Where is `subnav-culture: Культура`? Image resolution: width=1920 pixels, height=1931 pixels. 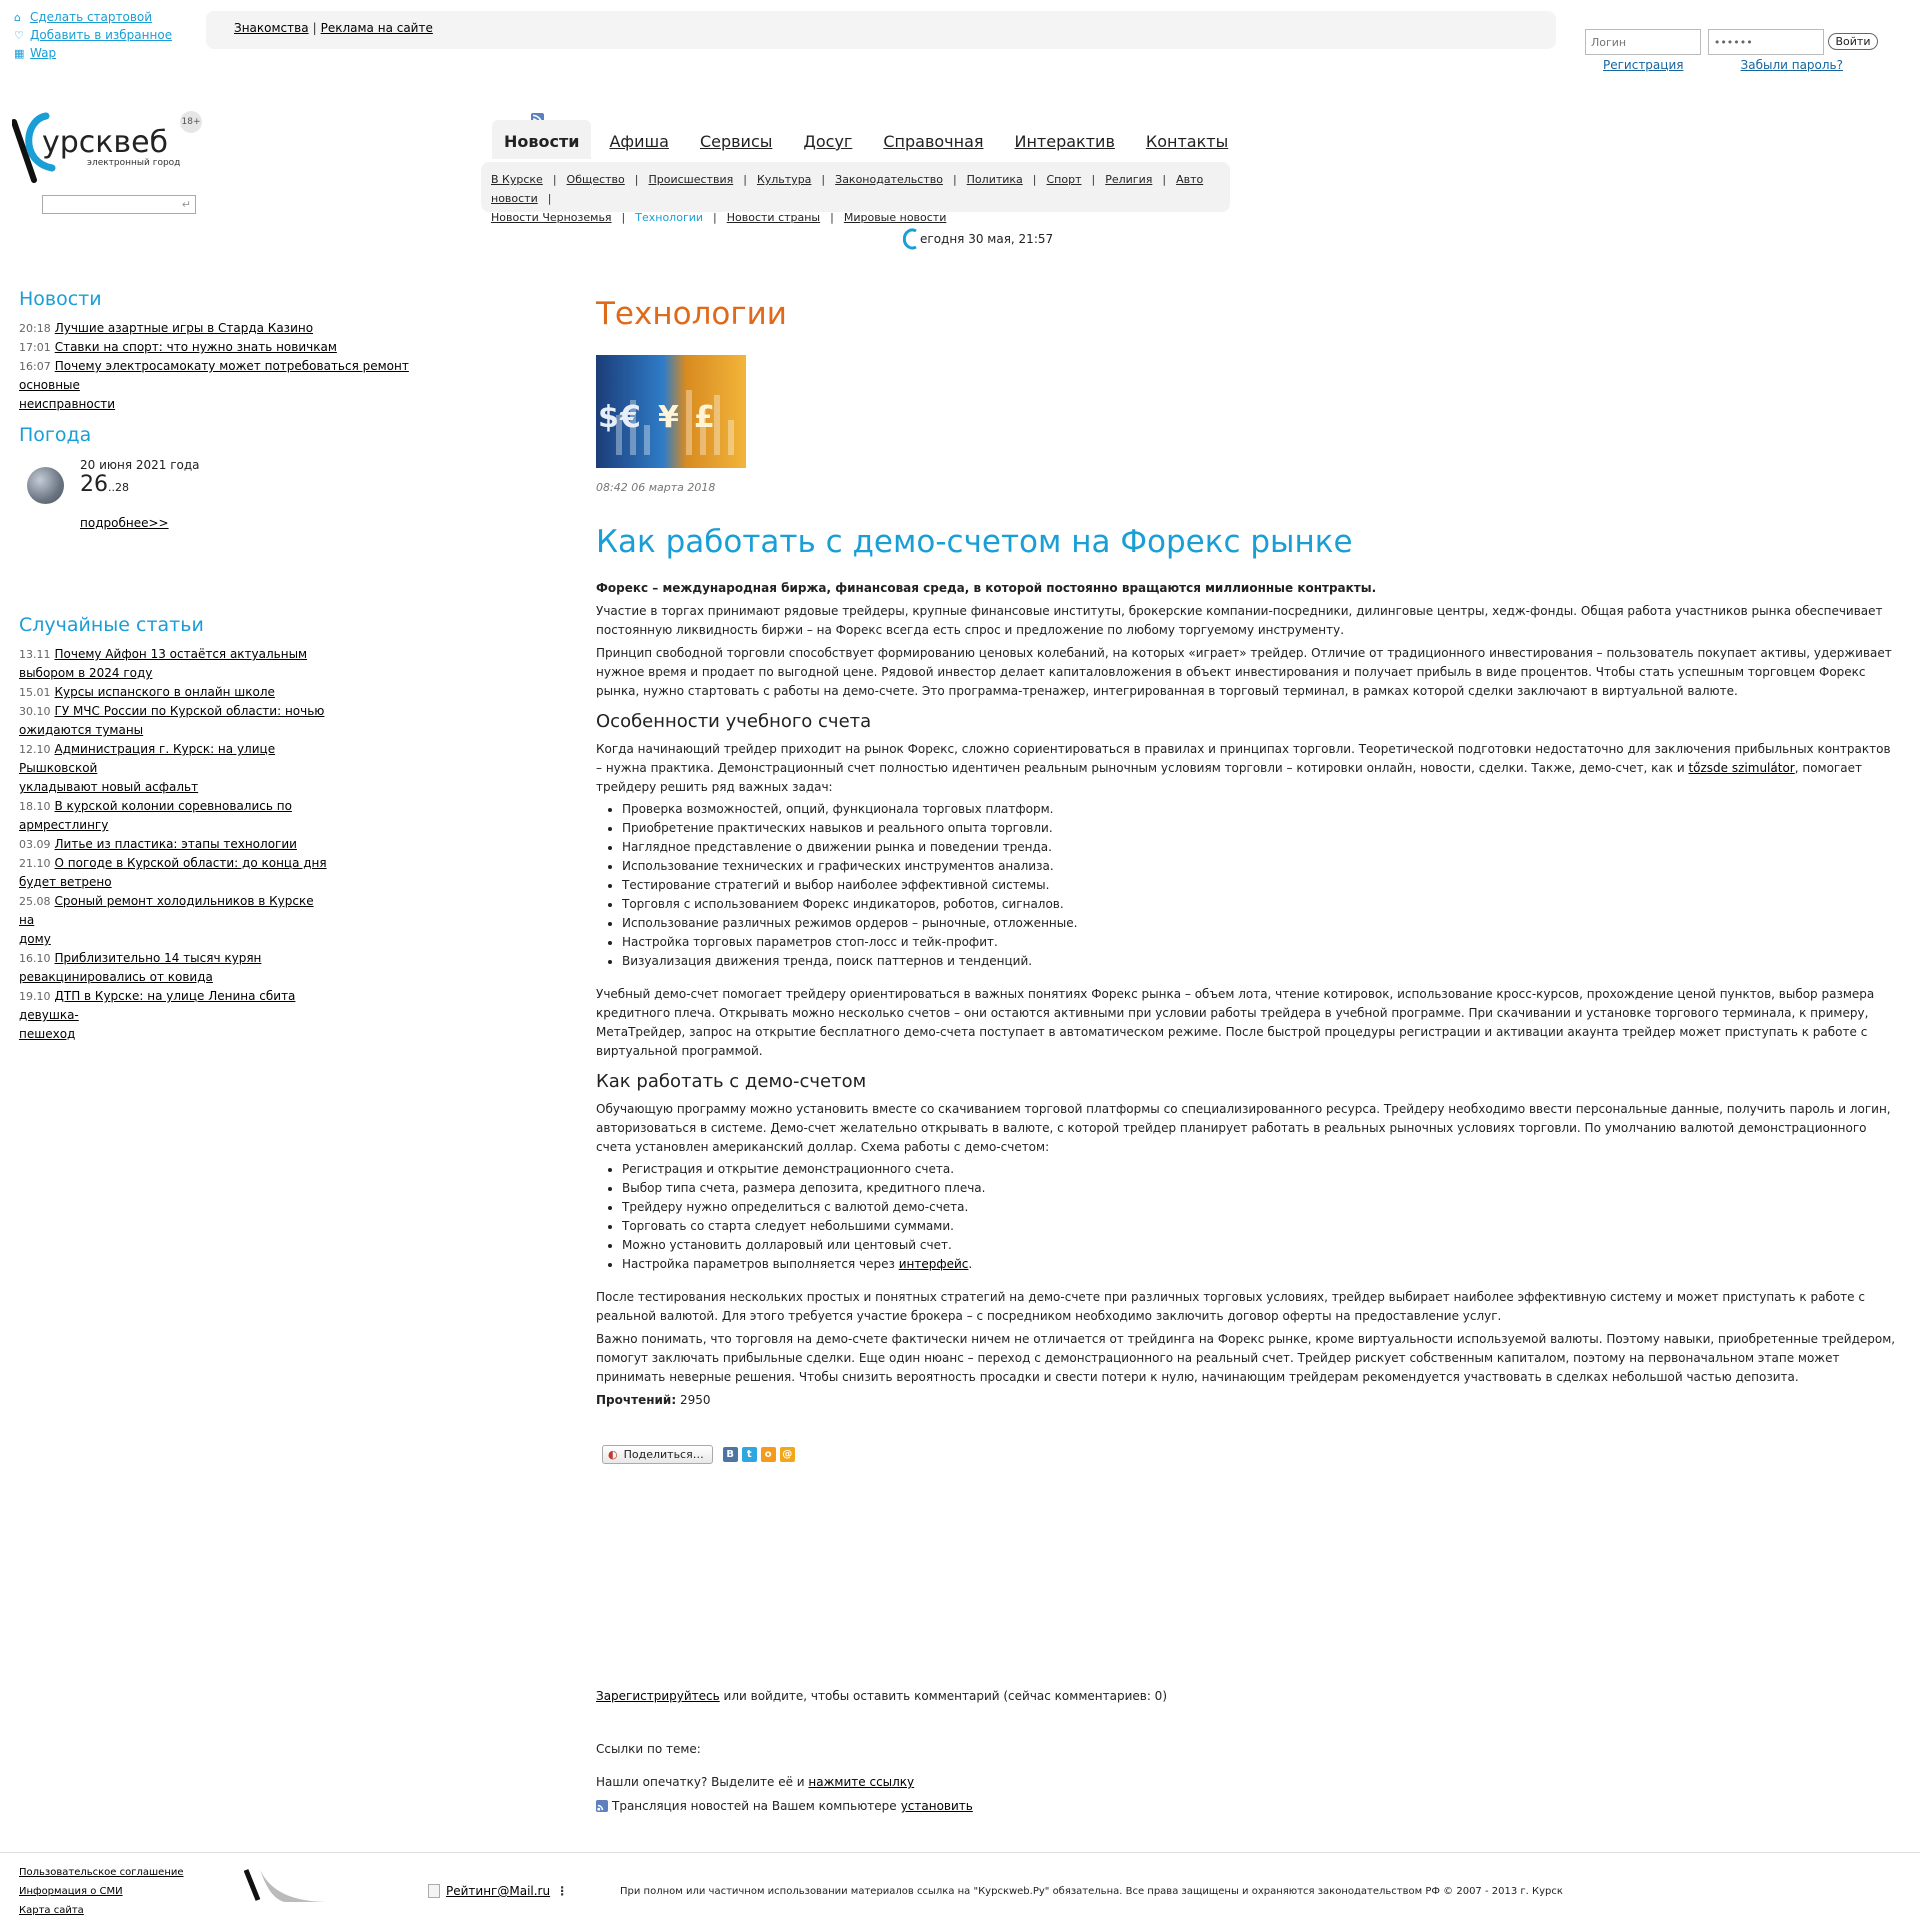
subnav-culture: Культура is located at coordinates (784, 179).